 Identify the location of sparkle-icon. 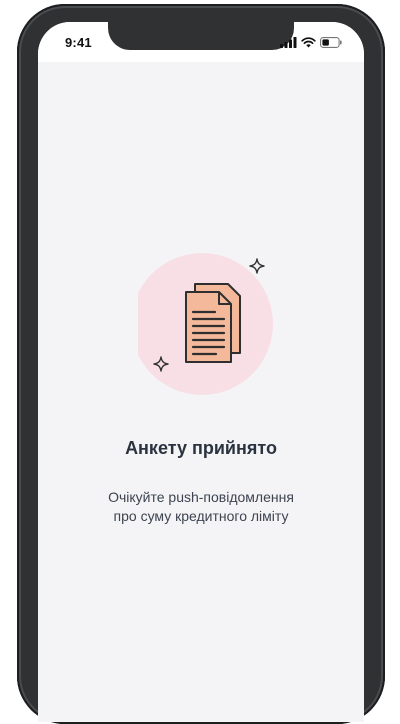
(257, 266).